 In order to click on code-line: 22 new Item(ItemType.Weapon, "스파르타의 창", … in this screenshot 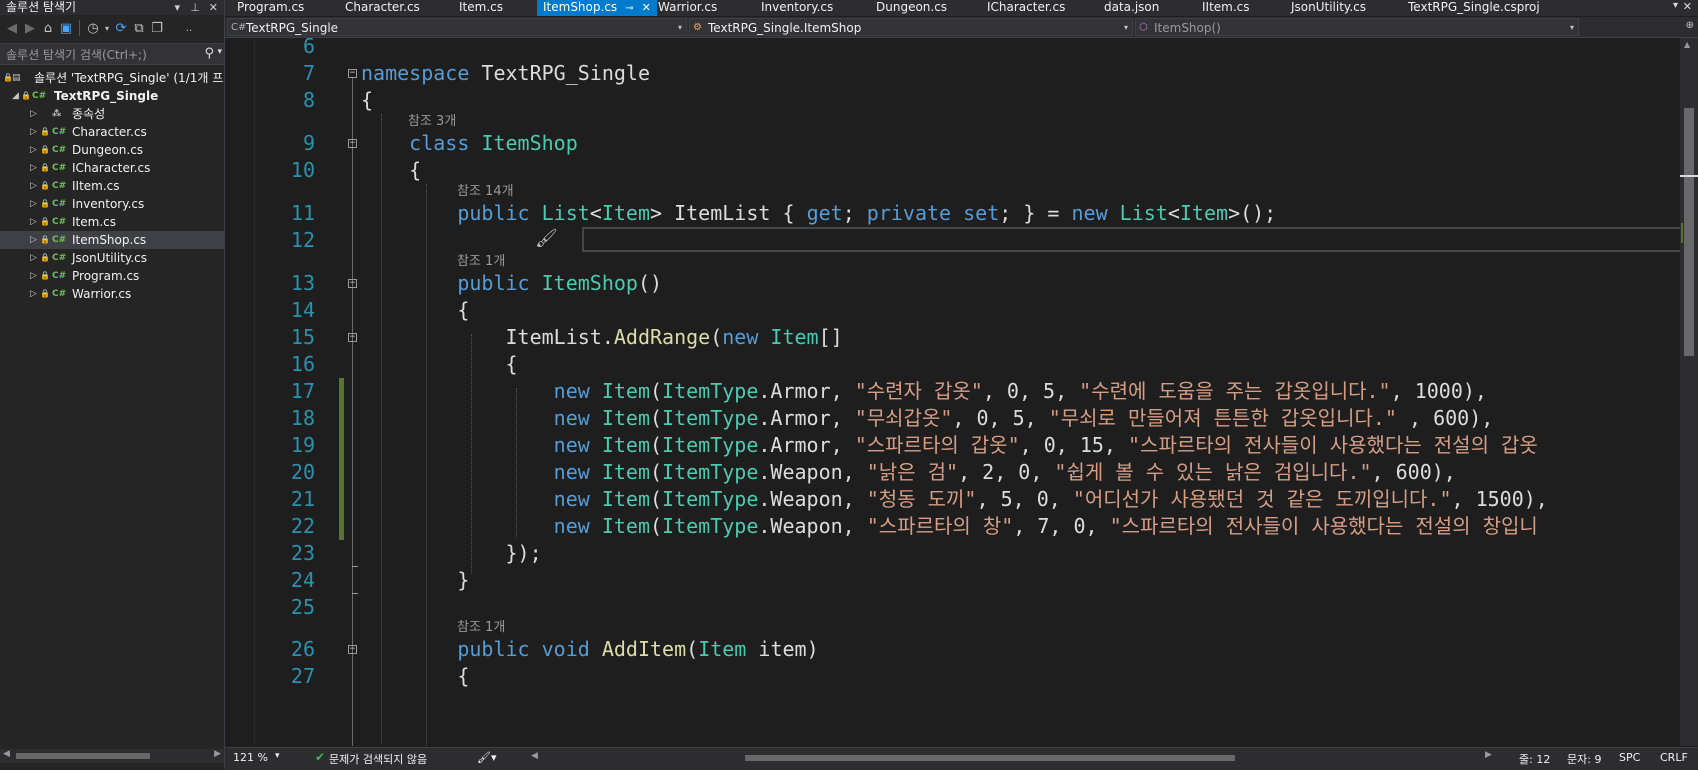, I will do `click(961, 526)`.